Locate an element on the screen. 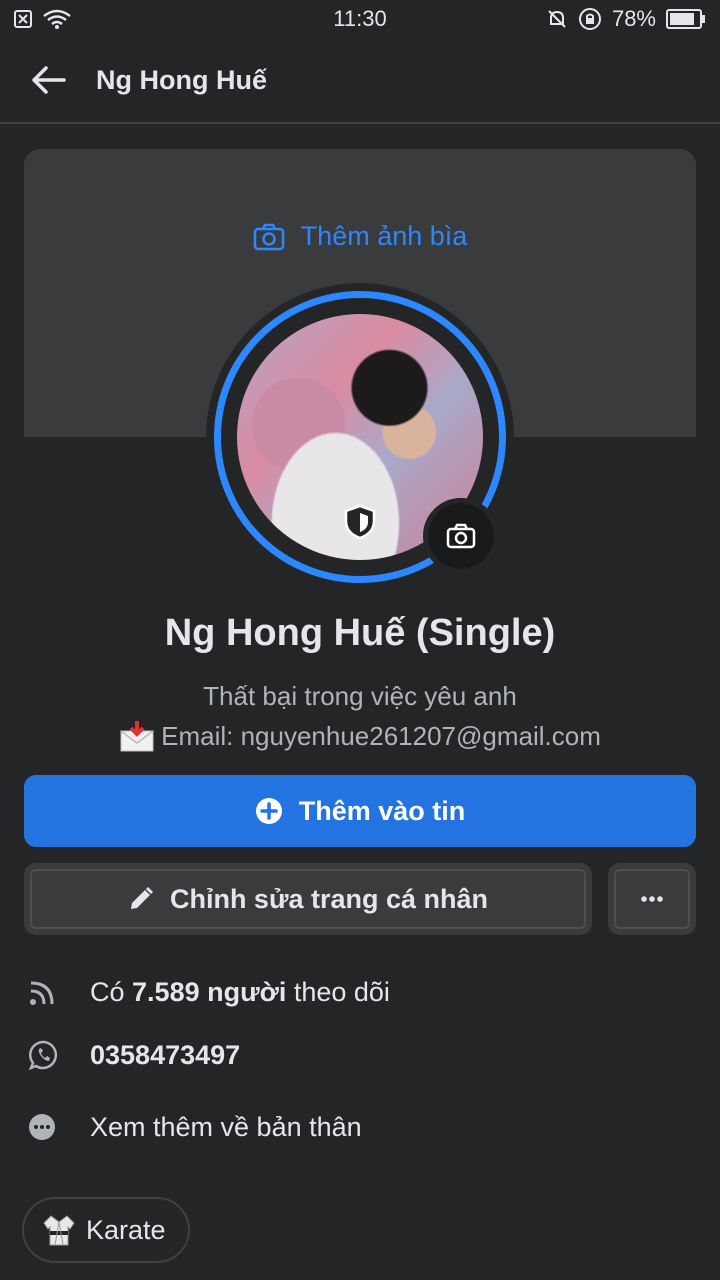 The height and width of the screenshot is (1280, 720). more-dots-icon is located at coordinates (652, 899).